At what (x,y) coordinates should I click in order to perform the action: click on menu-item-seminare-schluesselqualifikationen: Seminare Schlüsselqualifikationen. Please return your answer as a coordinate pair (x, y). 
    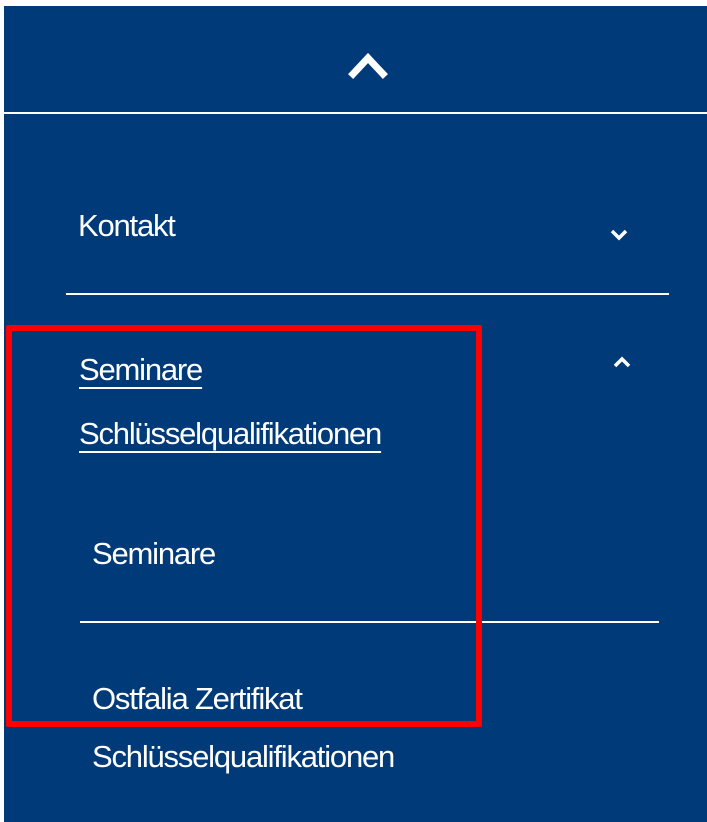
    Looking at the image, I should click on (355, 398).